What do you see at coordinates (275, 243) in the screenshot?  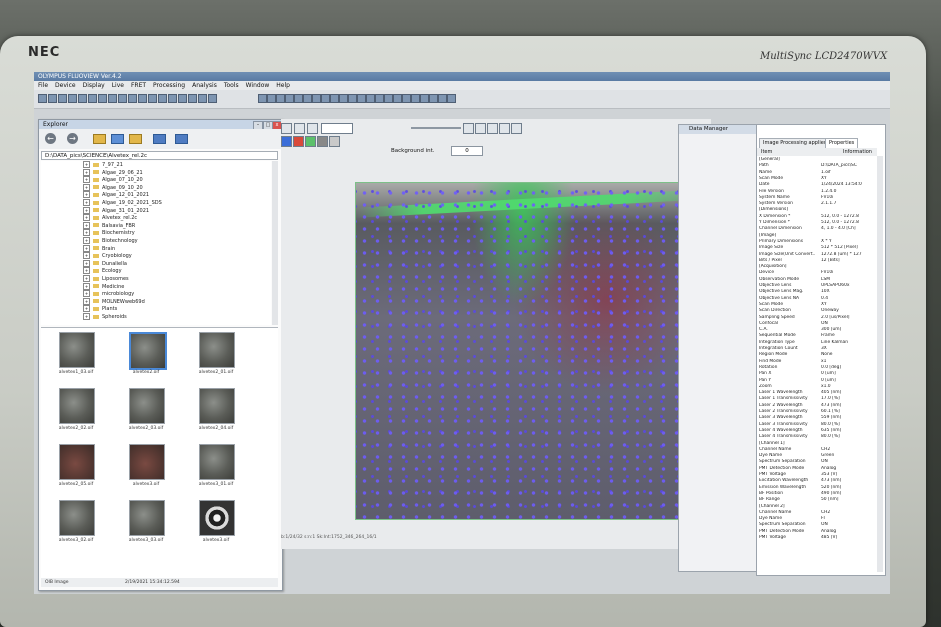 I see `tree-scrollbar` at bounding box center [275, 243].